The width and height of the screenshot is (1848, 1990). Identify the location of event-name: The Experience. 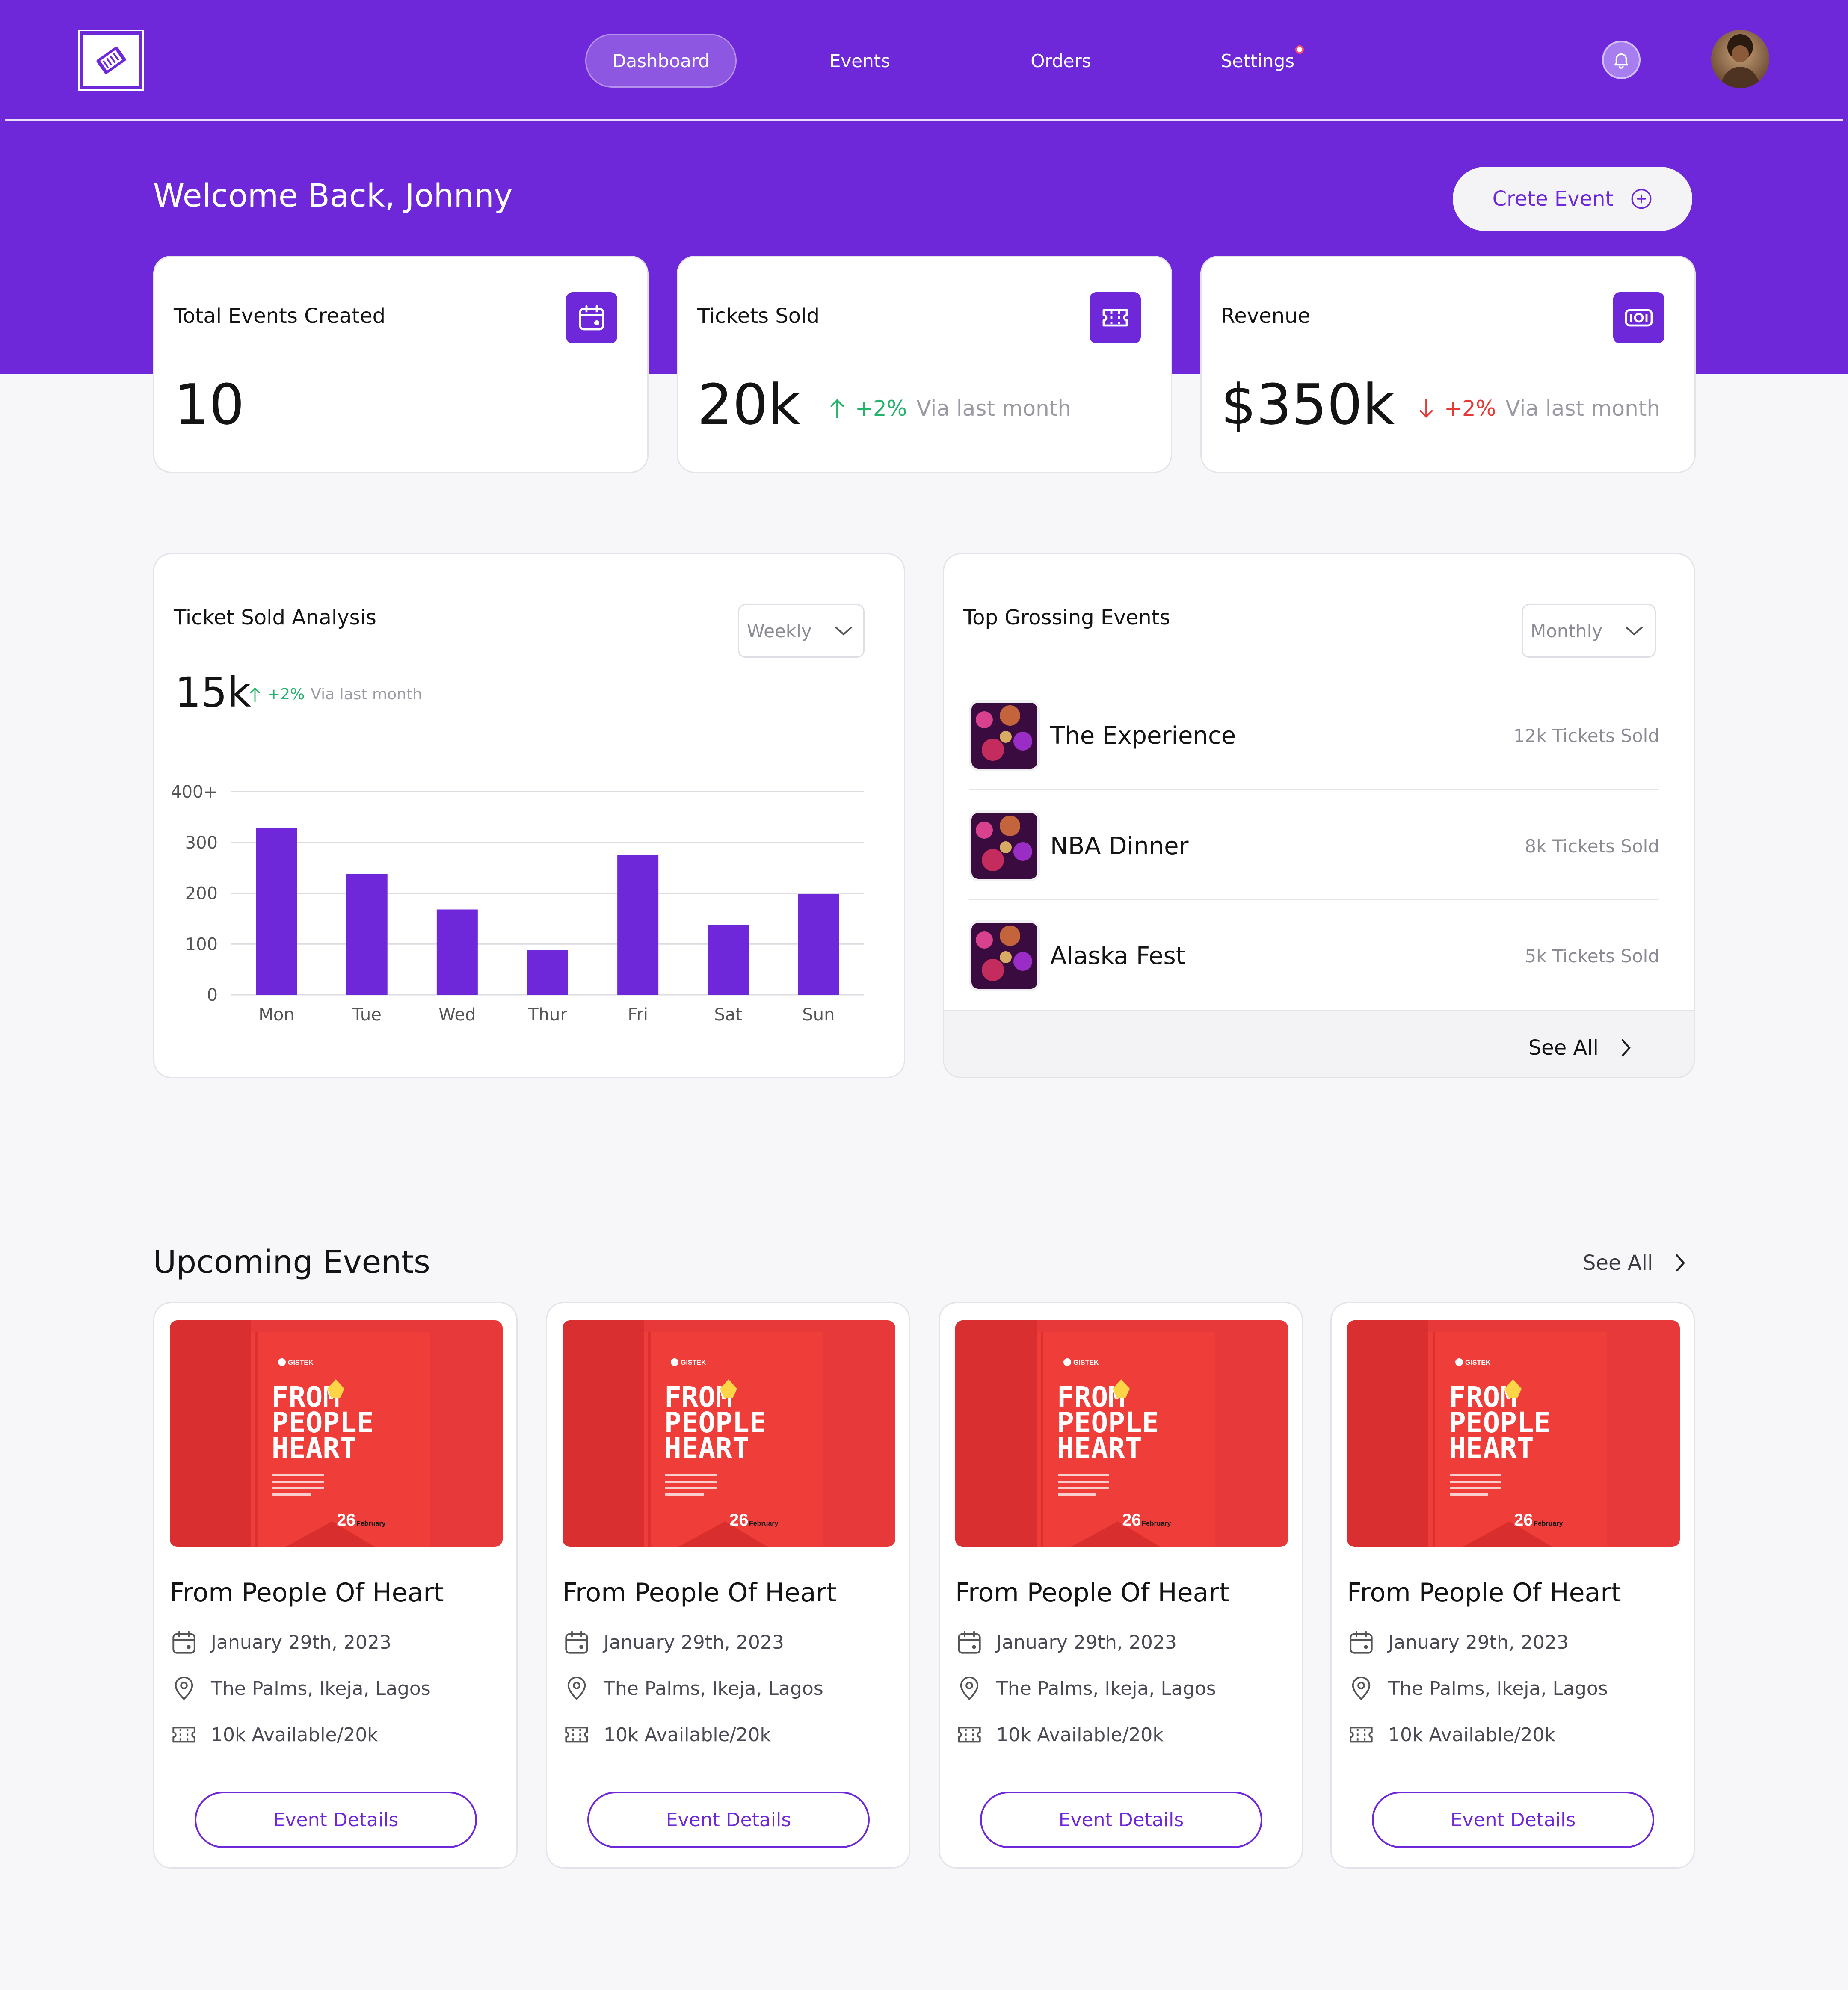
(1143, 735).